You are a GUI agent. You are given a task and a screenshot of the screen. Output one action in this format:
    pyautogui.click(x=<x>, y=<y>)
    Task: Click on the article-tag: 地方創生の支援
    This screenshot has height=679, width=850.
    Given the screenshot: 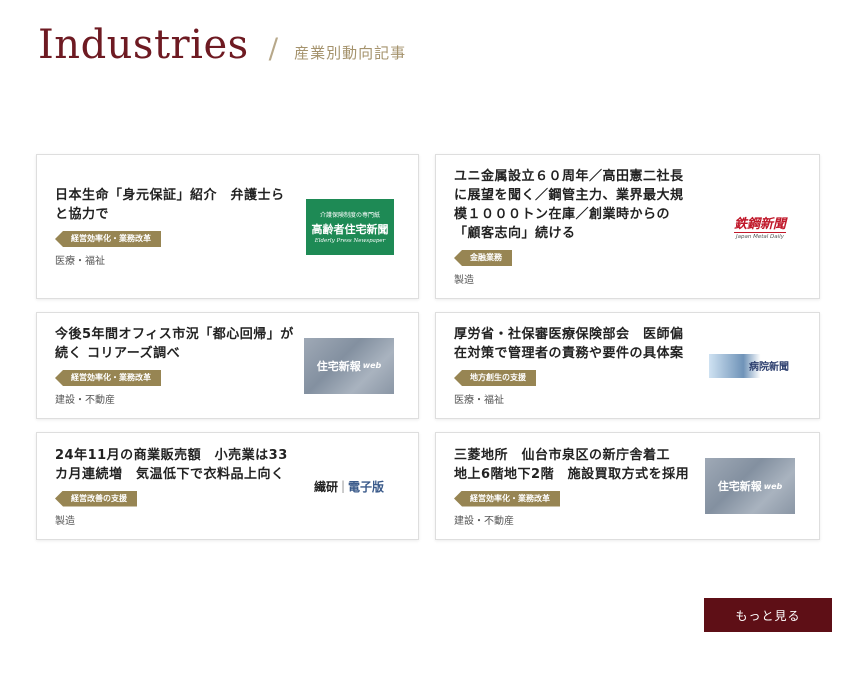 What is the action you would take?
    pyautogui.click(x=495, y=378)
    